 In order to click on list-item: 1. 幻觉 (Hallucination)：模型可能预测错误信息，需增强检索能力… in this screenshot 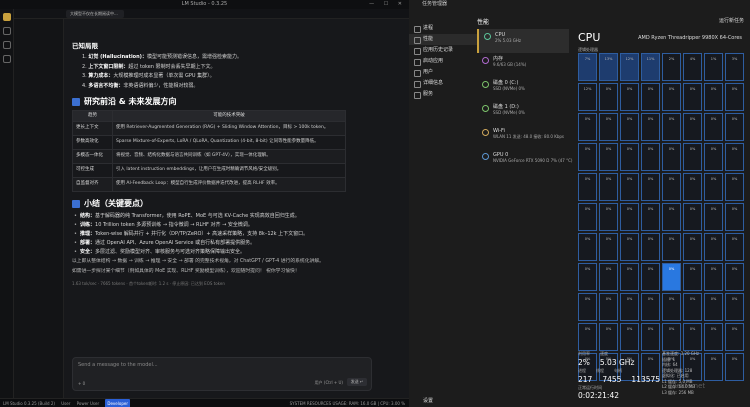, I will do `click(162, 57)`.